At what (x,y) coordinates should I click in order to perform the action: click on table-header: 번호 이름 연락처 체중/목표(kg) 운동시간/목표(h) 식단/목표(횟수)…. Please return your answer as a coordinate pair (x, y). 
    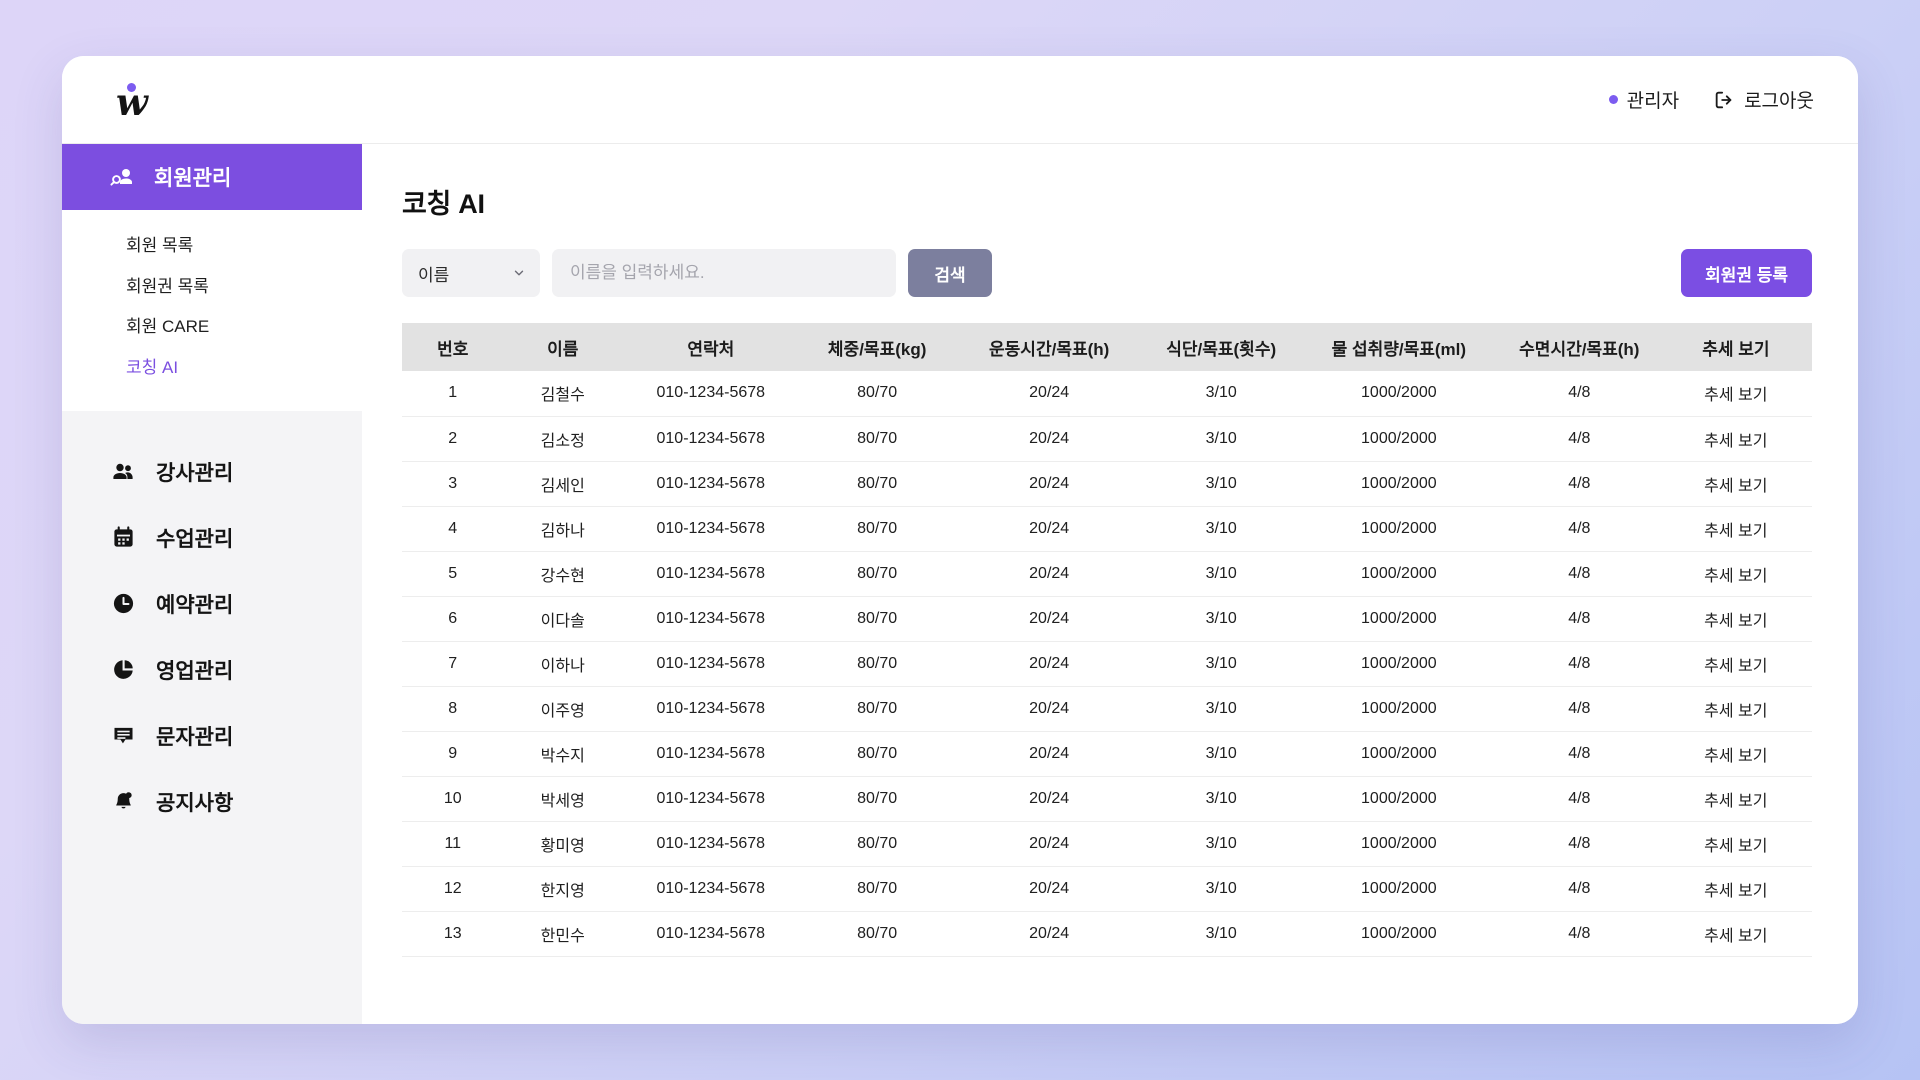
    Looking at the image, I should click on (1107, 347).